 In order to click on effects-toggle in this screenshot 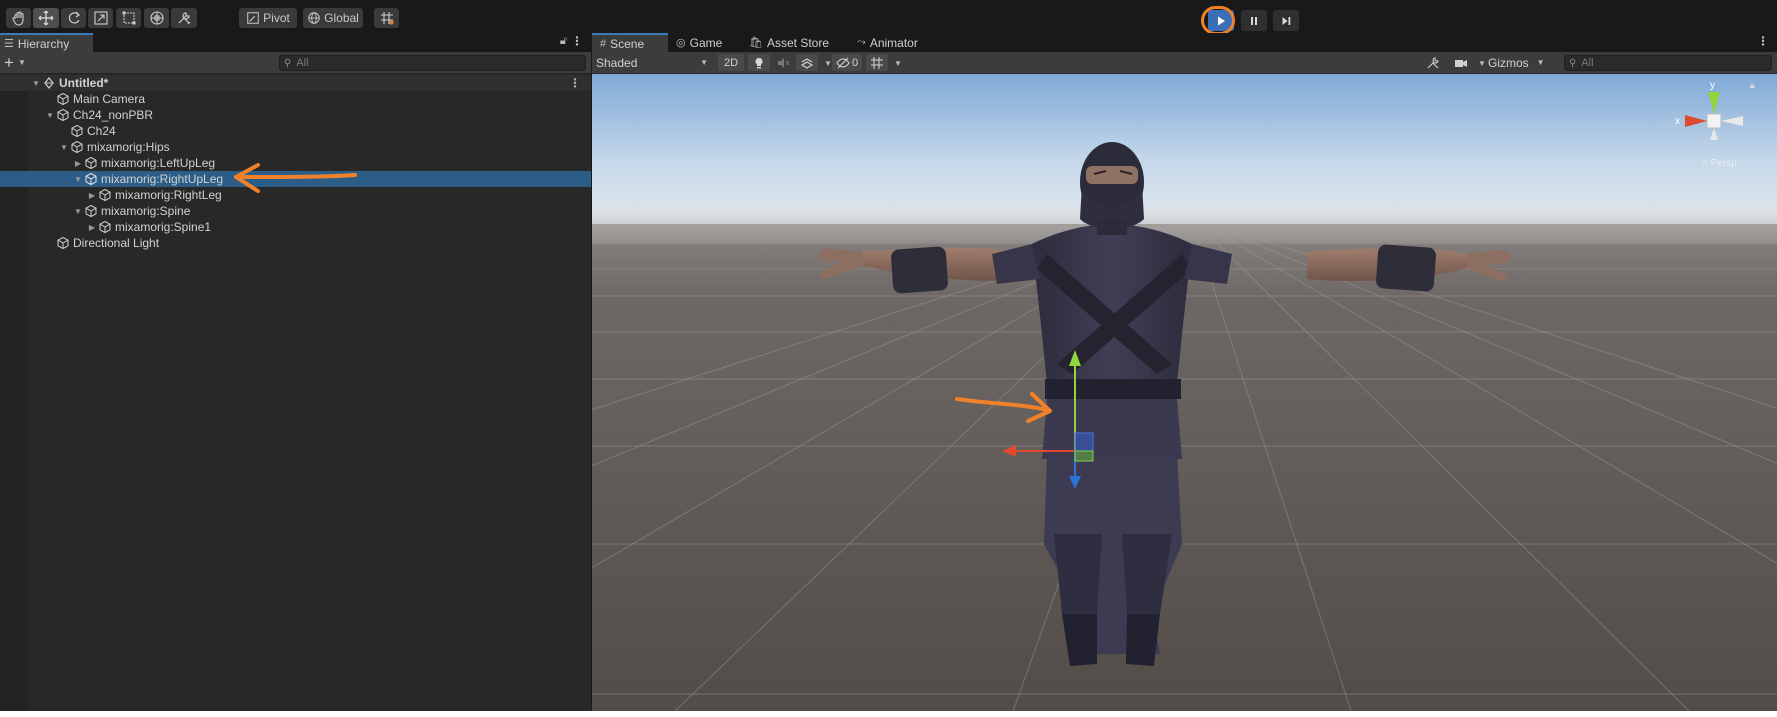, I will do `click(807, 62)`.